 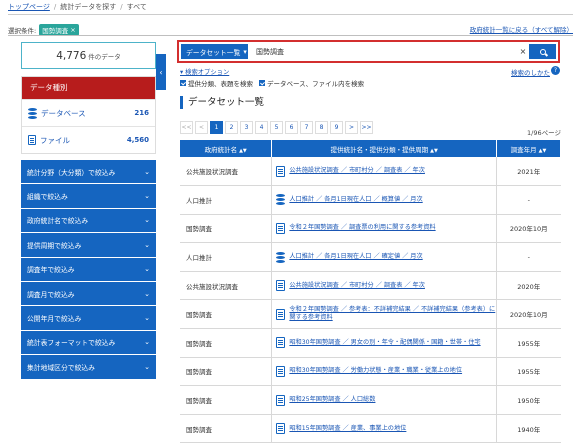 I want to click on section-title: データセット一覧, so click(x=222, y=102).